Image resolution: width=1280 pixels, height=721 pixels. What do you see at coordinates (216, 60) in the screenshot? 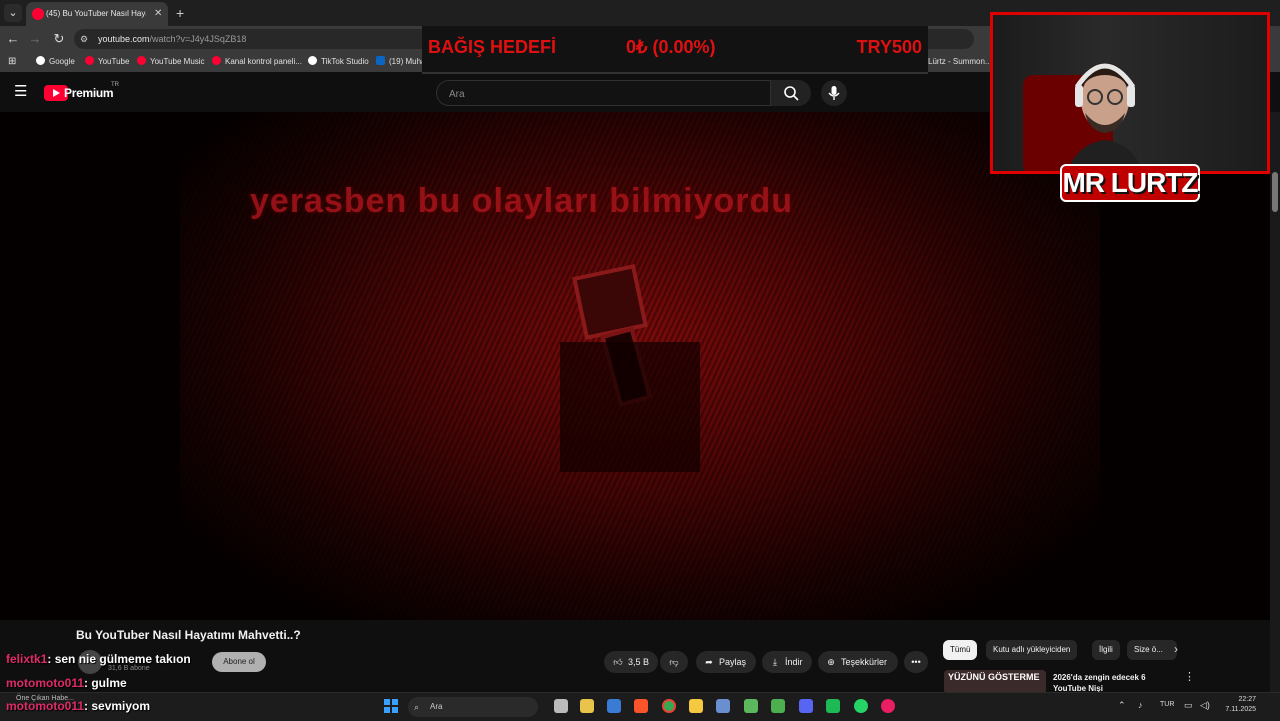
I see `youtube-studio-icon` at bounding box center [216, 60].